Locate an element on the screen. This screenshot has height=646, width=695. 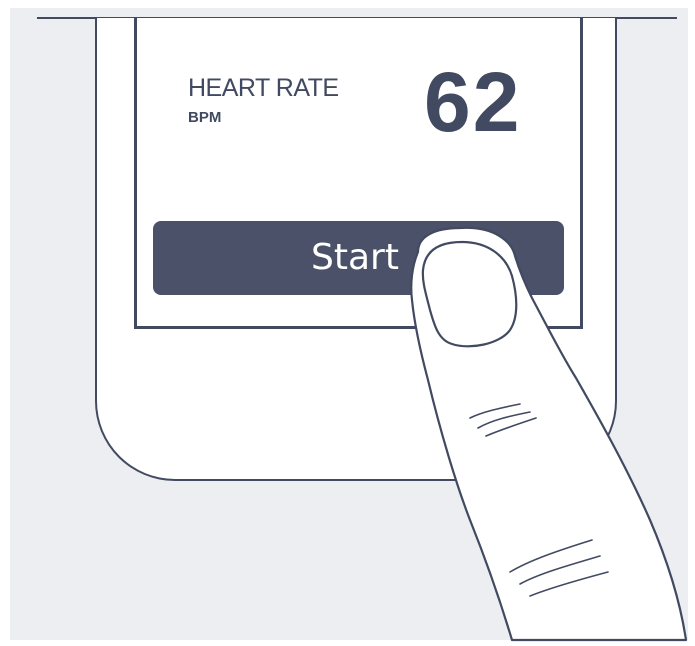
start-button-label: Start is located at coordinates (355, 257).